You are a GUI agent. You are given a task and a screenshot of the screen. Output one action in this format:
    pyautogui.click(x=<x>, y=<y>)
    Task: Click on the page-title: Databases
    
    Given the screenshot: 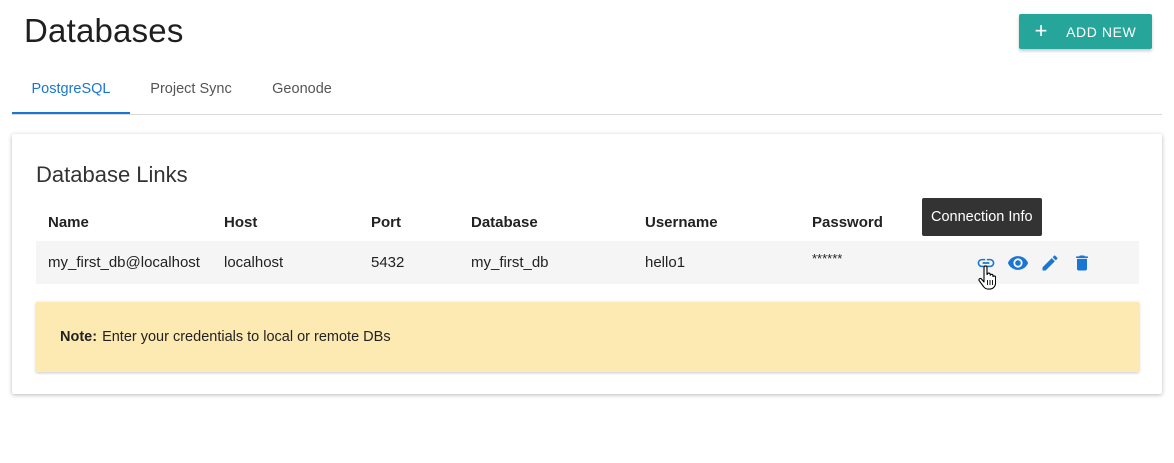 What is the action you would take?
    pyautogui.click(x=104, y=30)
    